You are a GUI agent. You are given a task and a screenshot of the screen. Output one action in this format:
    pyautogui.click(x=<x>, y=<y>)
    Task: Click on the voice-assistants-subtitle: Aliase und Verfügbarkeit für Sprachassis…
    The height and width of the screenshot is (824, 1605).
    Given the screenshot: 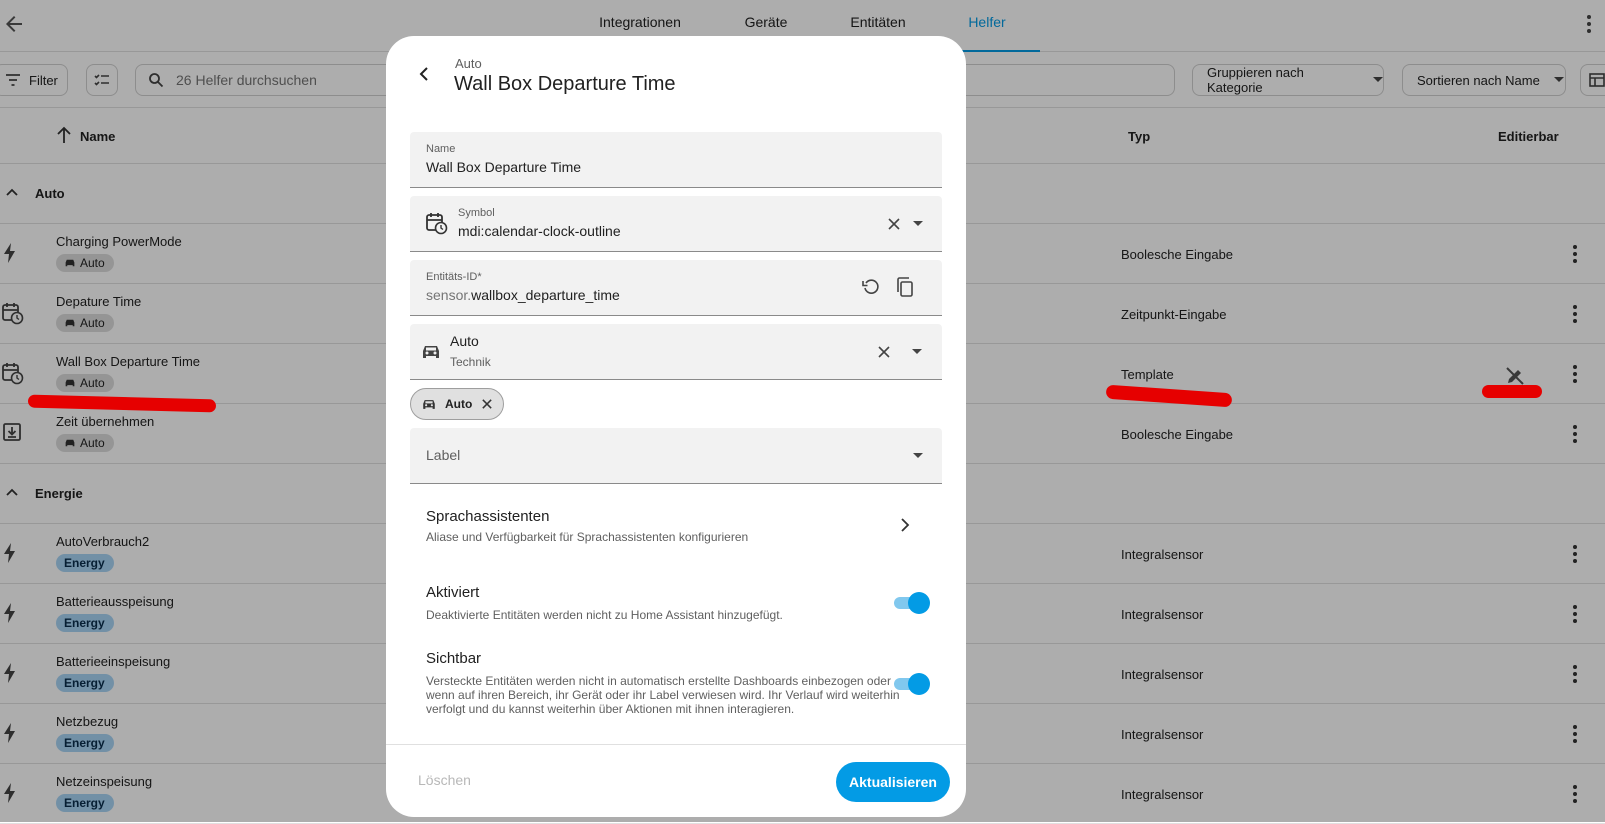 What is the action you would take?
    pyautogui.click(x=587, y=537)
    